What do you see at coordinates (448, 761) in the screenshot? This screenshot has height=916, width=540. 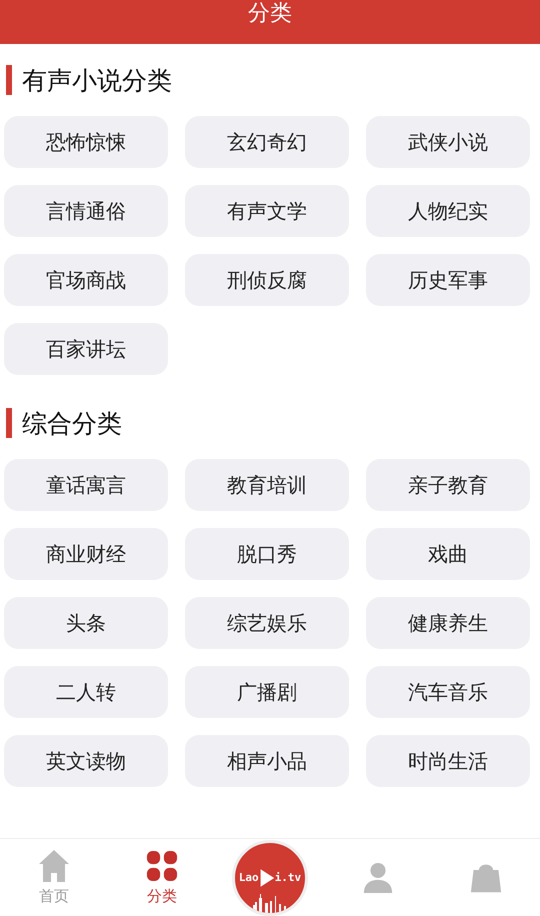 I see `category-button: 时尚生活` at bounding box center [448, 761].